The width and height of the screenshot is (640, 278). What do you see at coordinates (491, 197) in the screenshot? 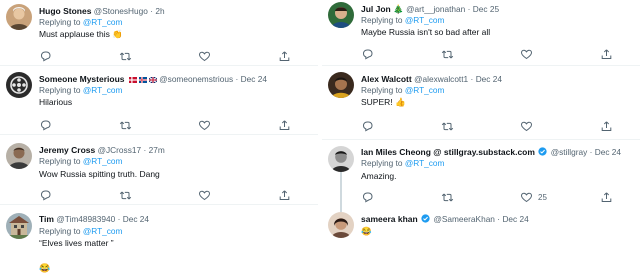
I see `tweet-actions: 25` at bounding box center [491, 197].